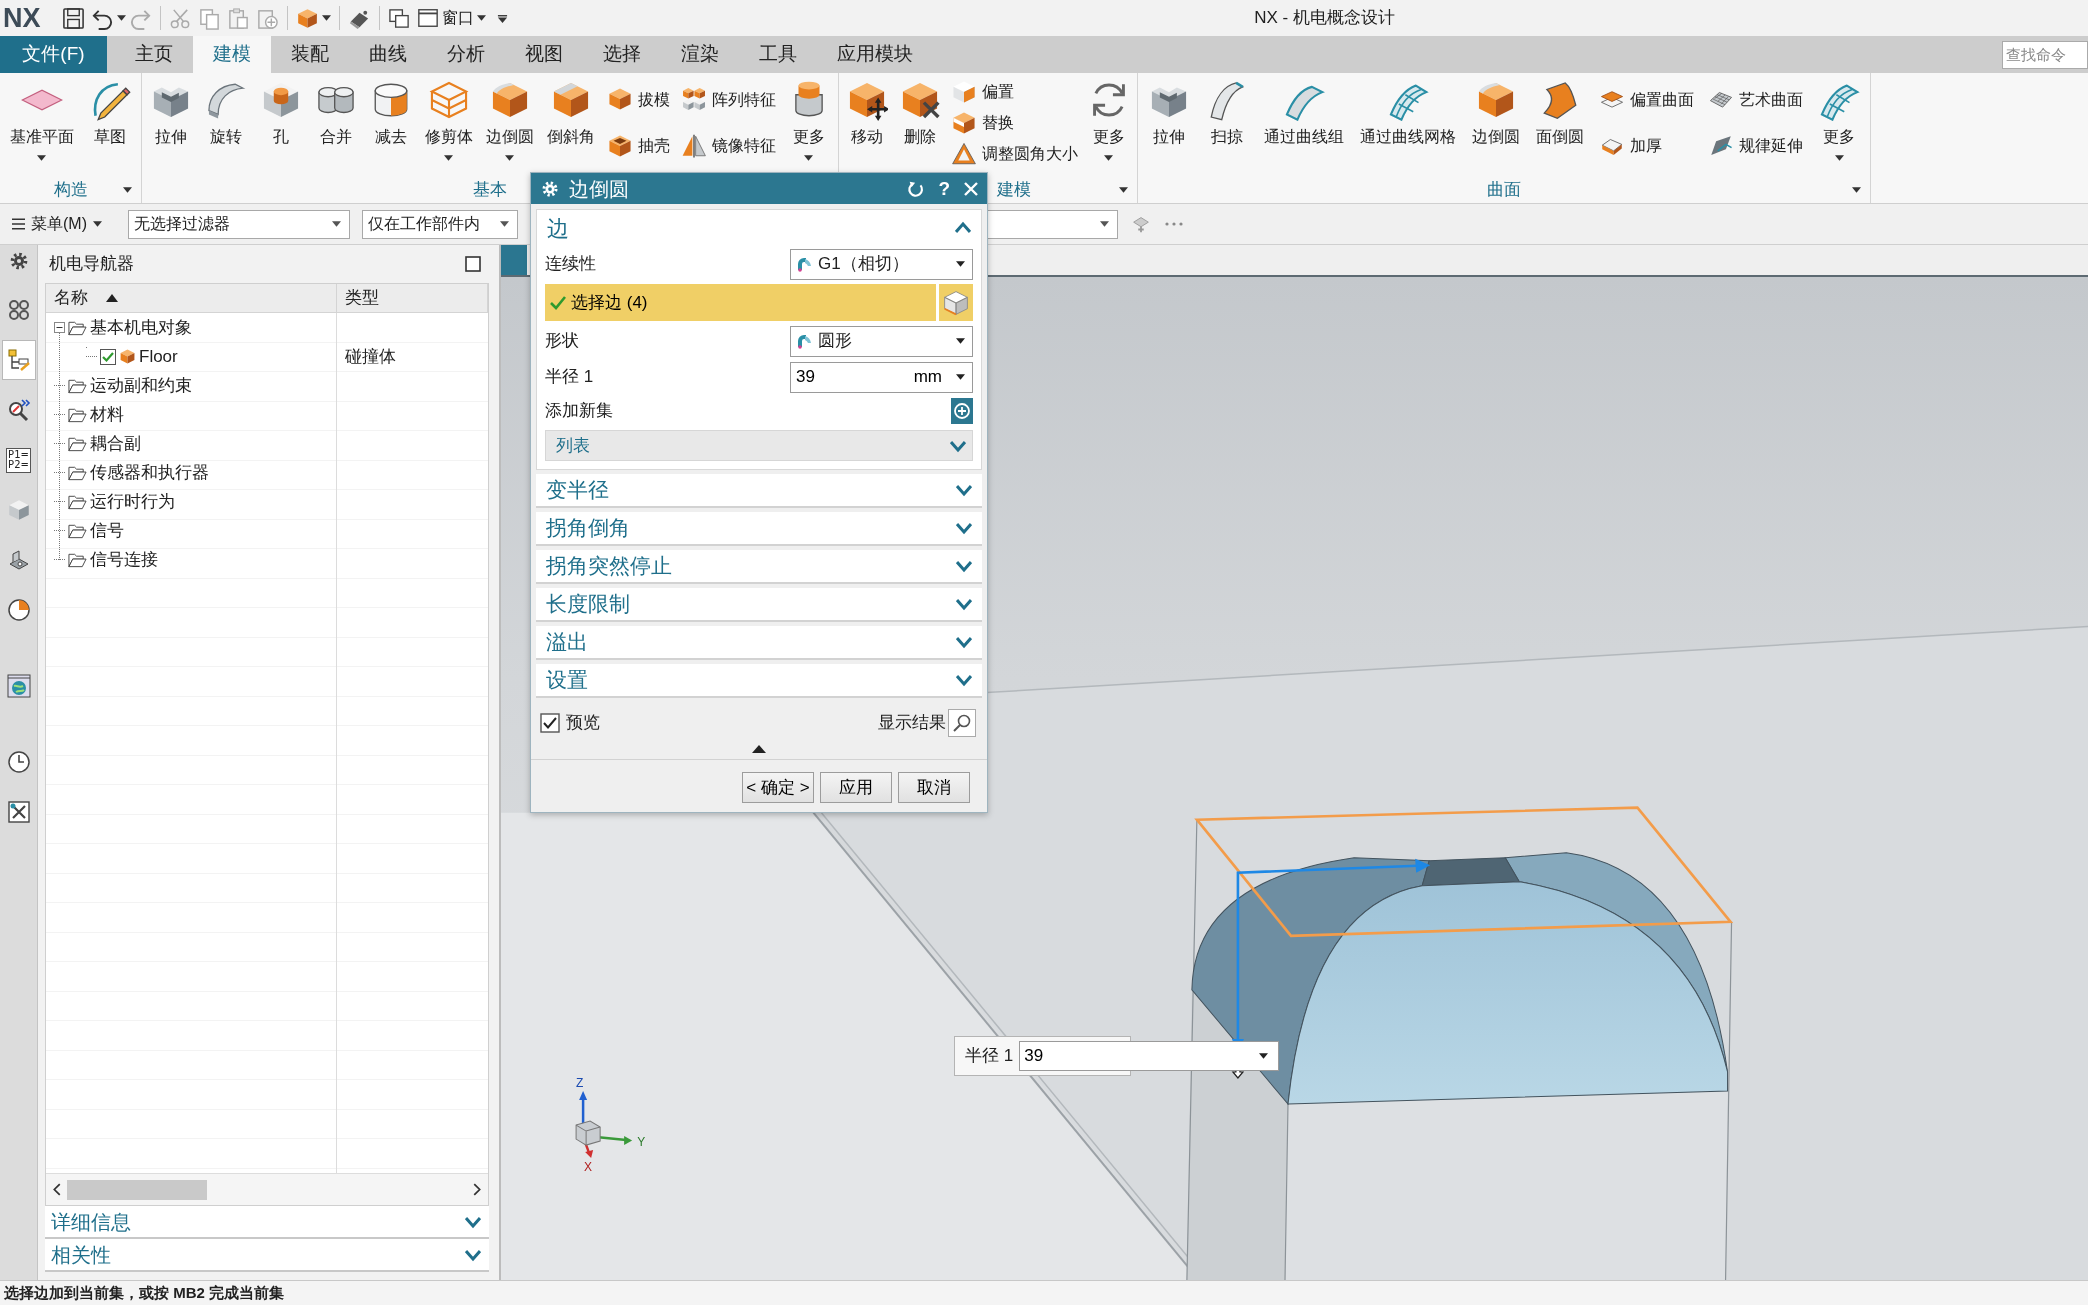  What do you see at coordinates (232, 54) in the screenshot?
I see `ribbon-tab: 建模` at bounding box center [232, 54].